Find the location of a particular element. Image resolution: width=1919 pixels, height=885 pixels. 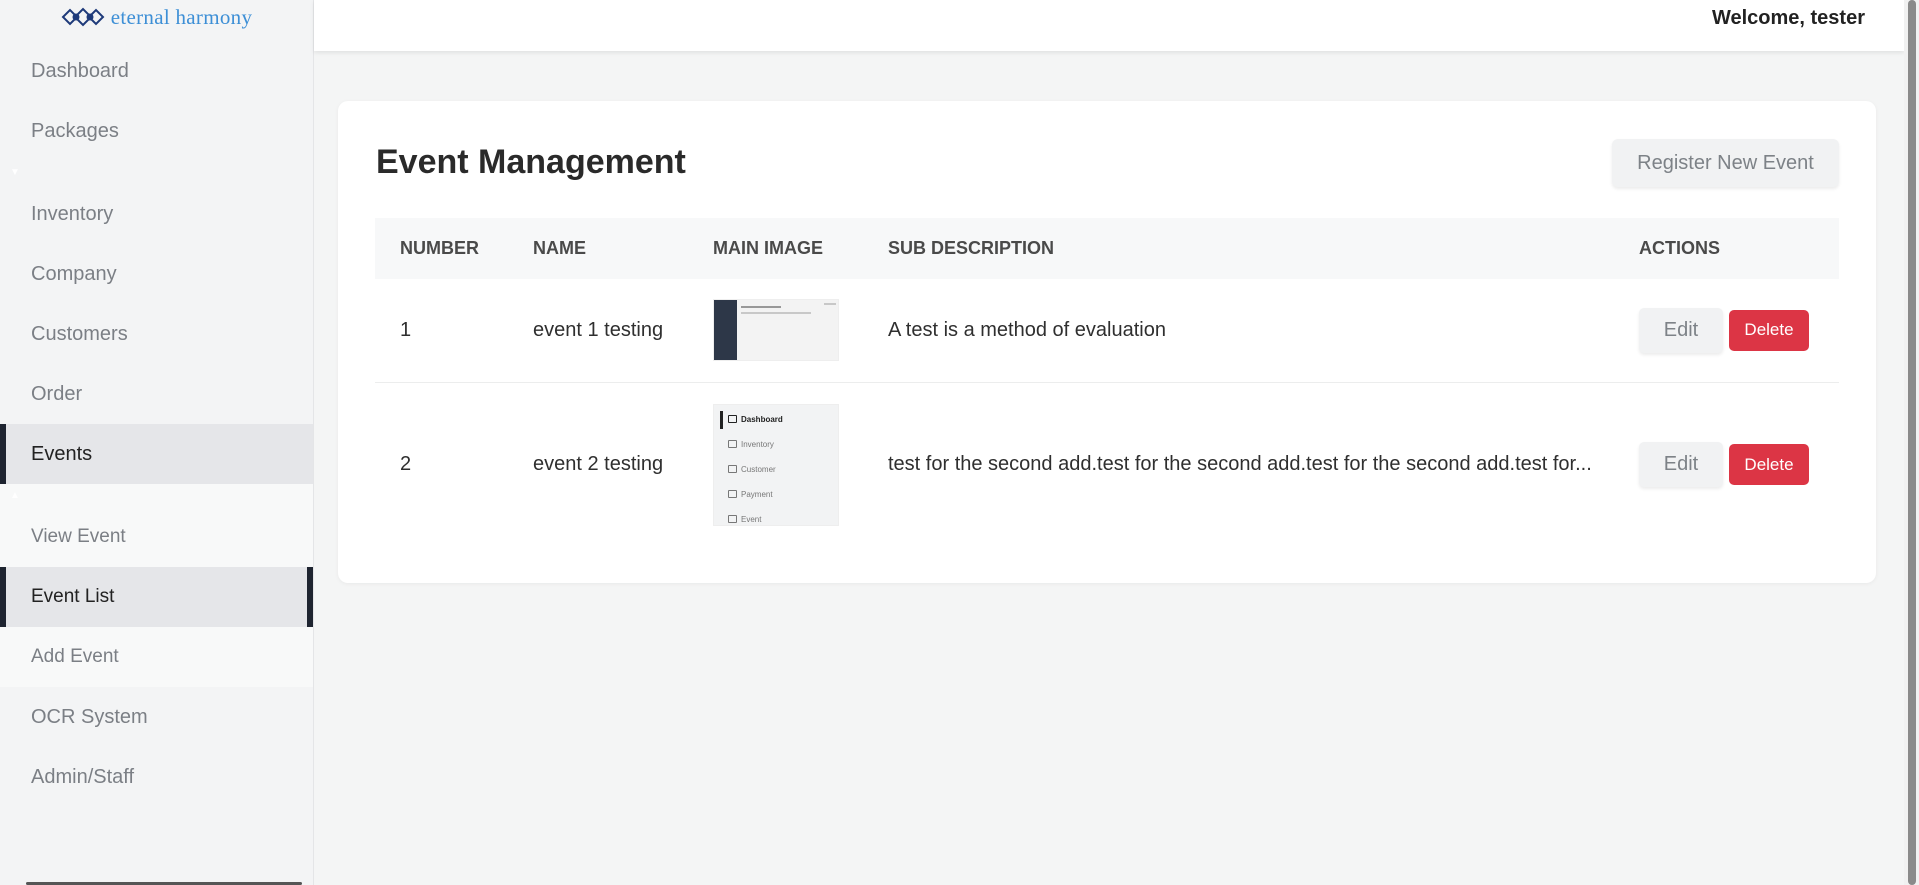

caret-up-icon: ▲ is located at coordinates (156, 495).